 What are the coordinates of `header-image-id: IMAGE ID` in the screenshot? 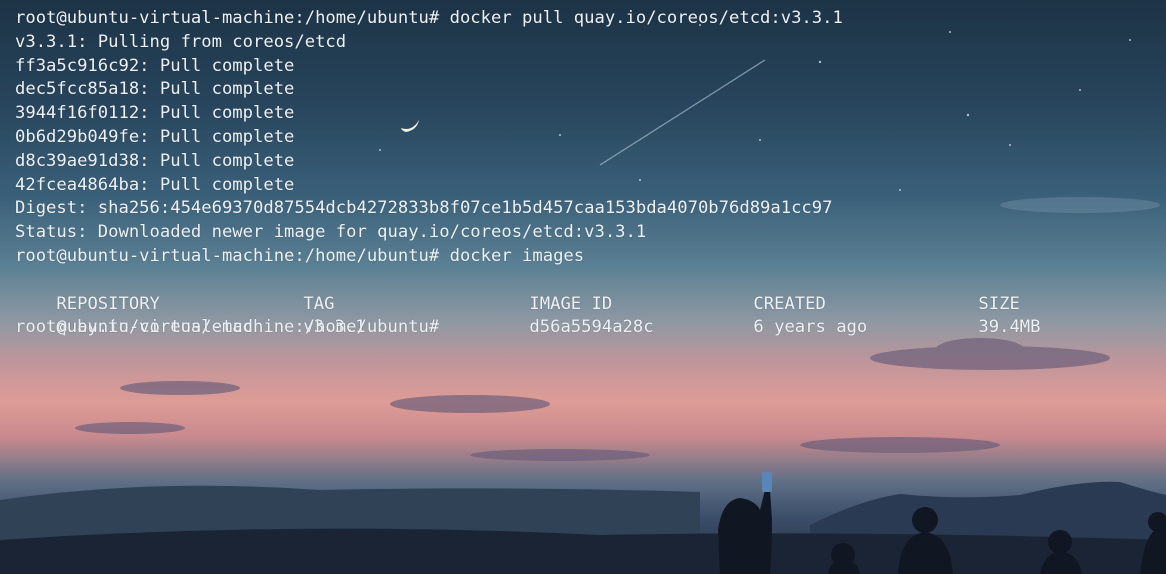 It's located at (571, 303).